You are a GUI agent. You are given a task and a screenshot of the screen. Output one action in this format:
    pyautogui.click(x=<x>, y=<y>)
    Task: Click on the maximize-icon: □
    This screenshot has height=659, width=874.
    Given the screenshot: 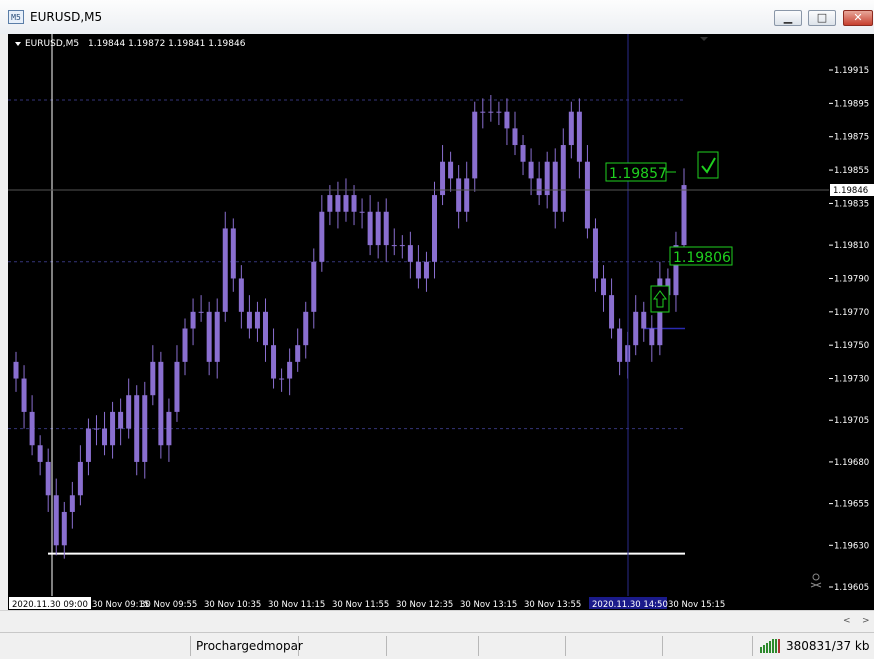 What is the action you would take?
    pyautogui.click(x=822, y=17)
    